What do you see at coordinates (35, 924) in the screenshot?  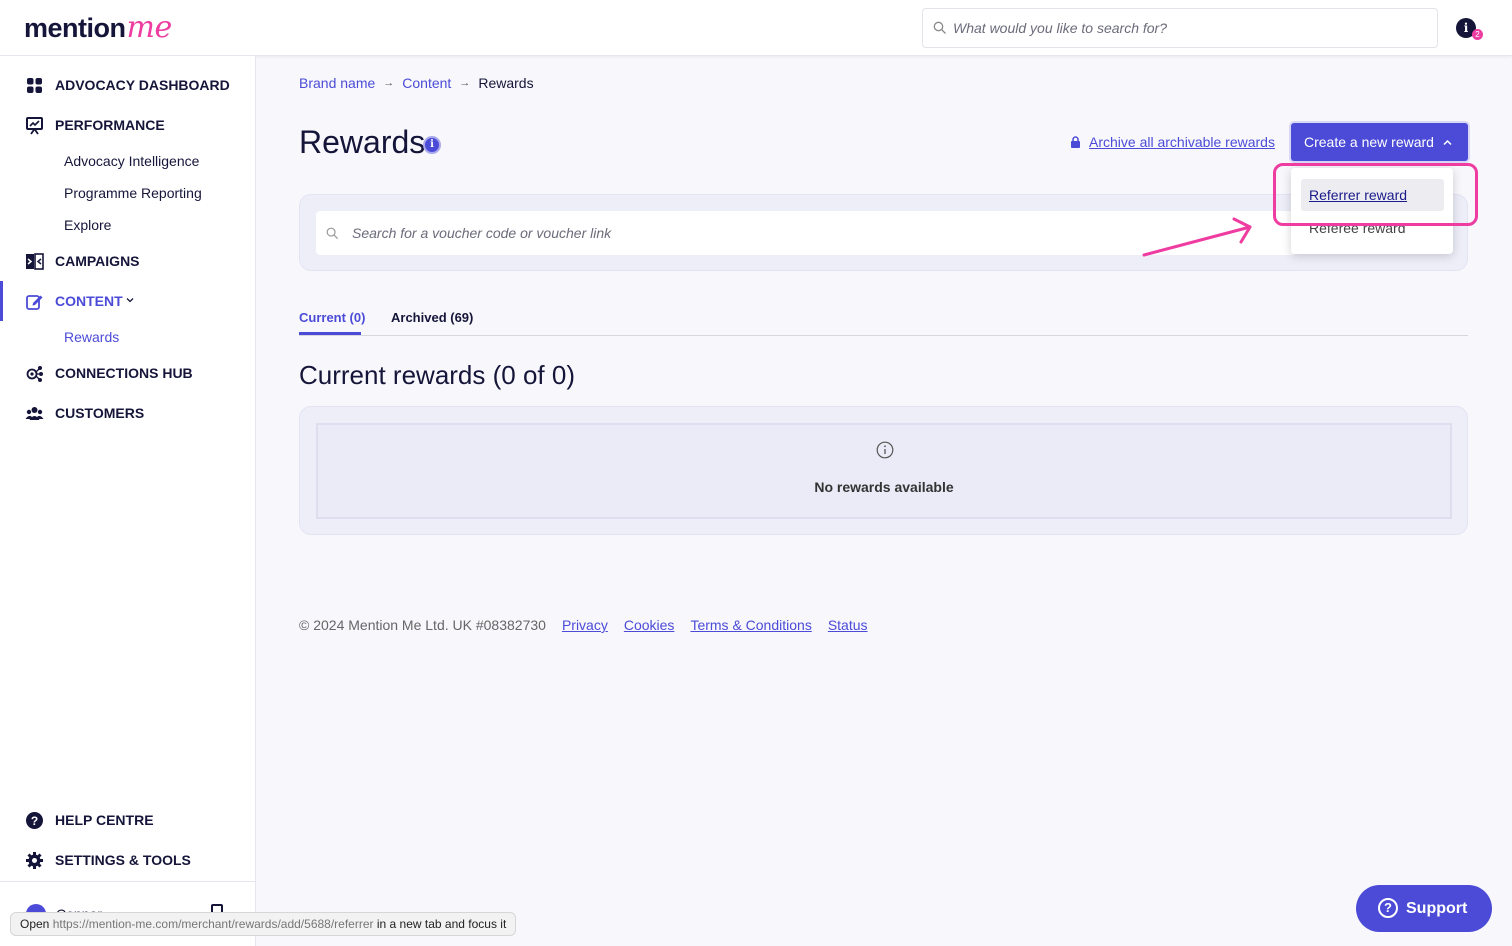 I see `status-prefix: Open` at bounding box center [35, 924].